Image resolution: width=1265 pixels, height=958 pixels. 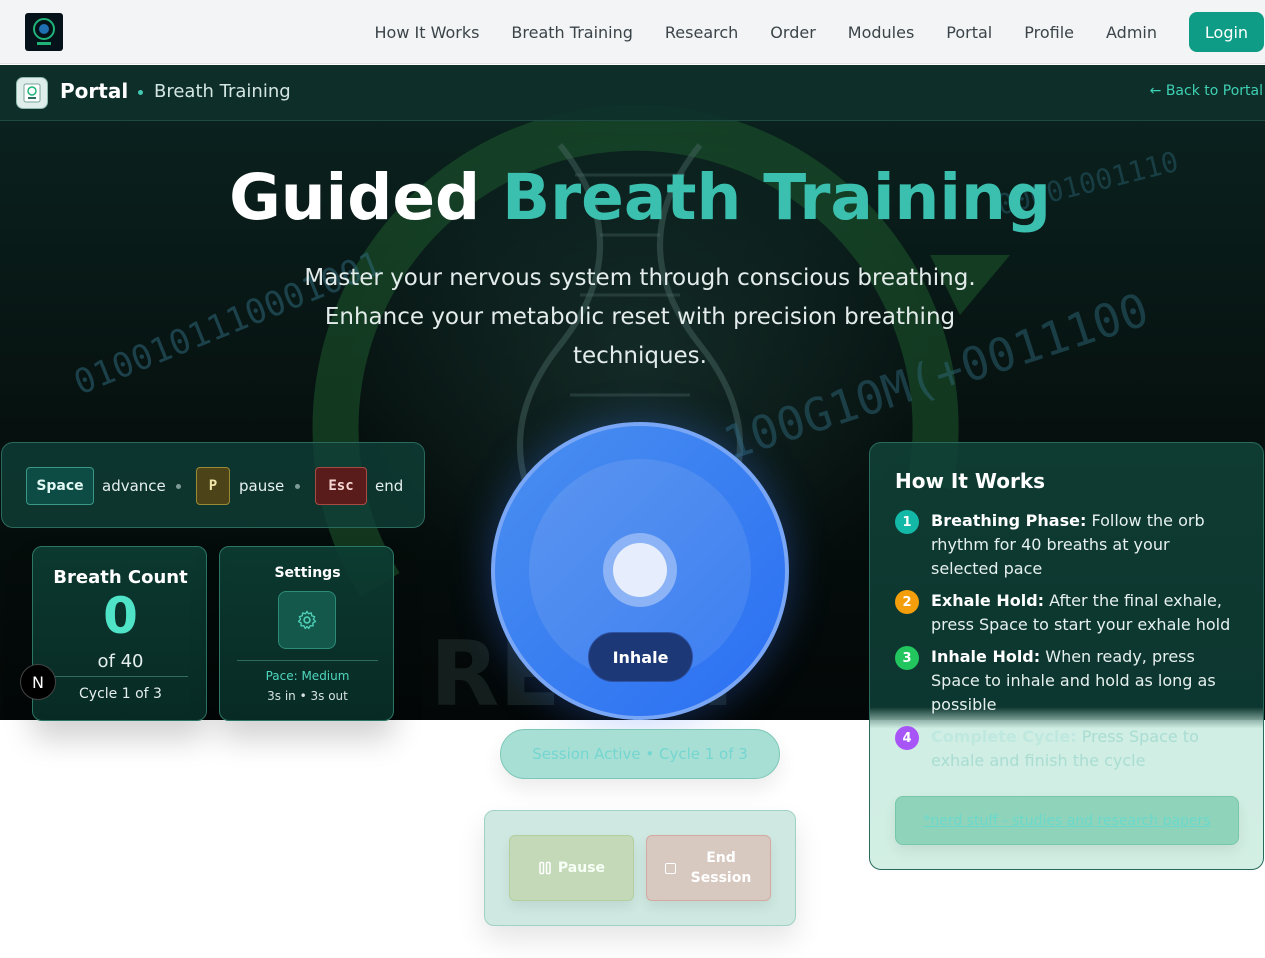 What do you see at coordinates (134, 486) in the screenshot?
I see `space-key-label: advance` at bounding box center [134, 486].